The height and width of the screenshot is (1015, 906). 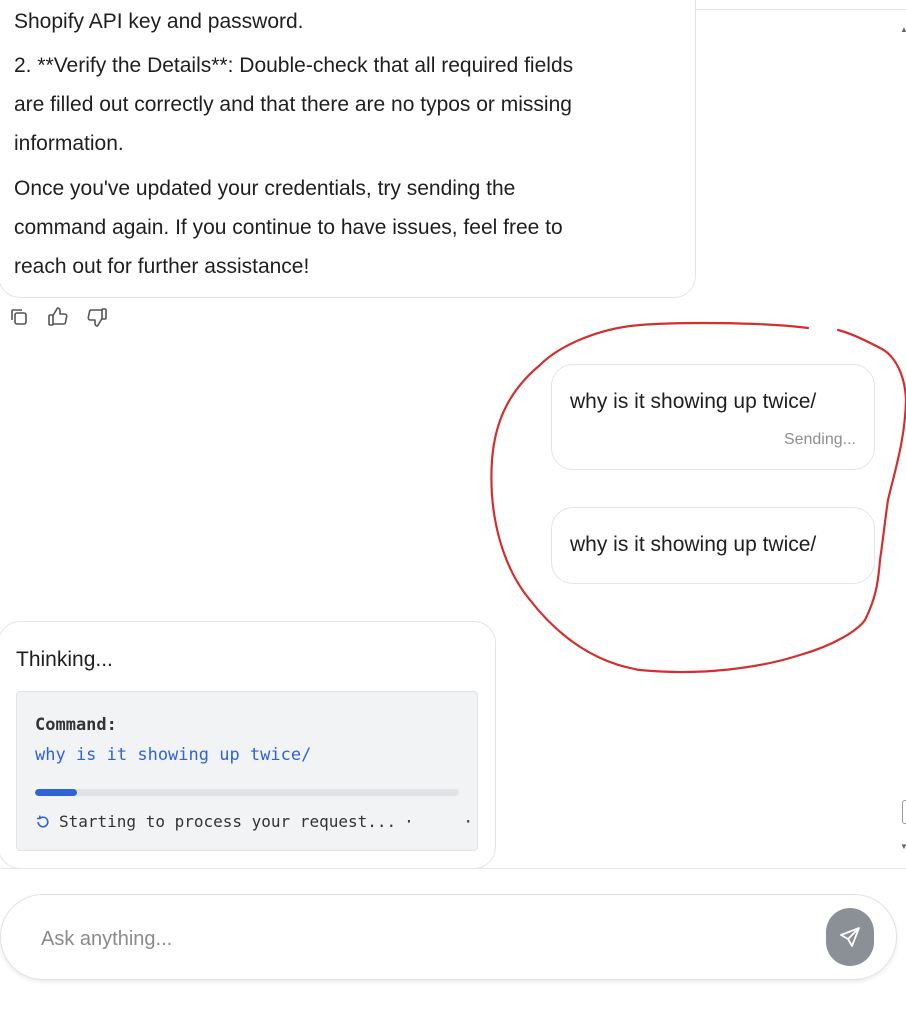 What do you see at coordinates (903, 847) in the screenshot?
I see `scroll-down-arrow: ▼` at bounding box center [903, 847].